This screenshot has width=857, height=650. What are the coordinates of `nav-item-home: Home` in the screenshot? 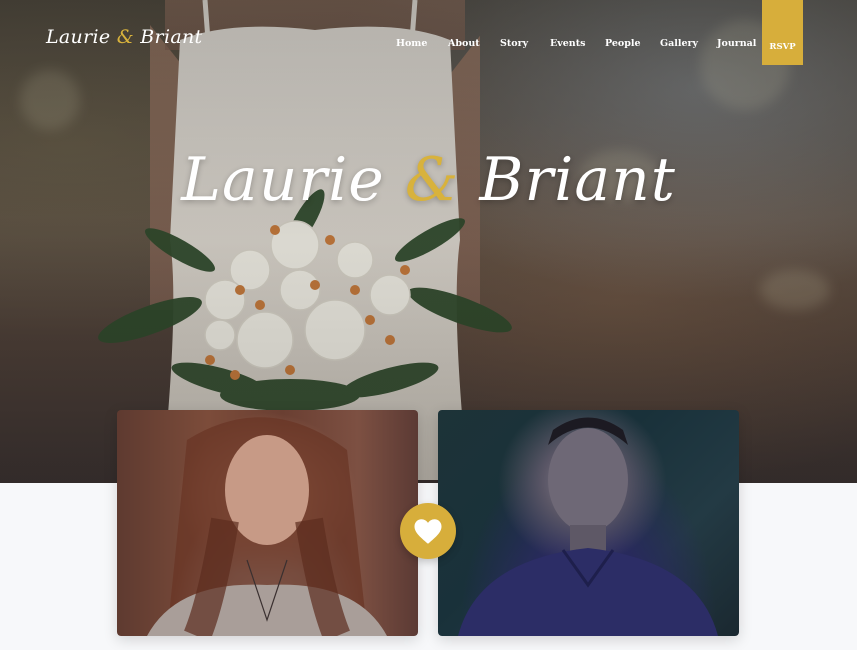 It's located at (411, 43).